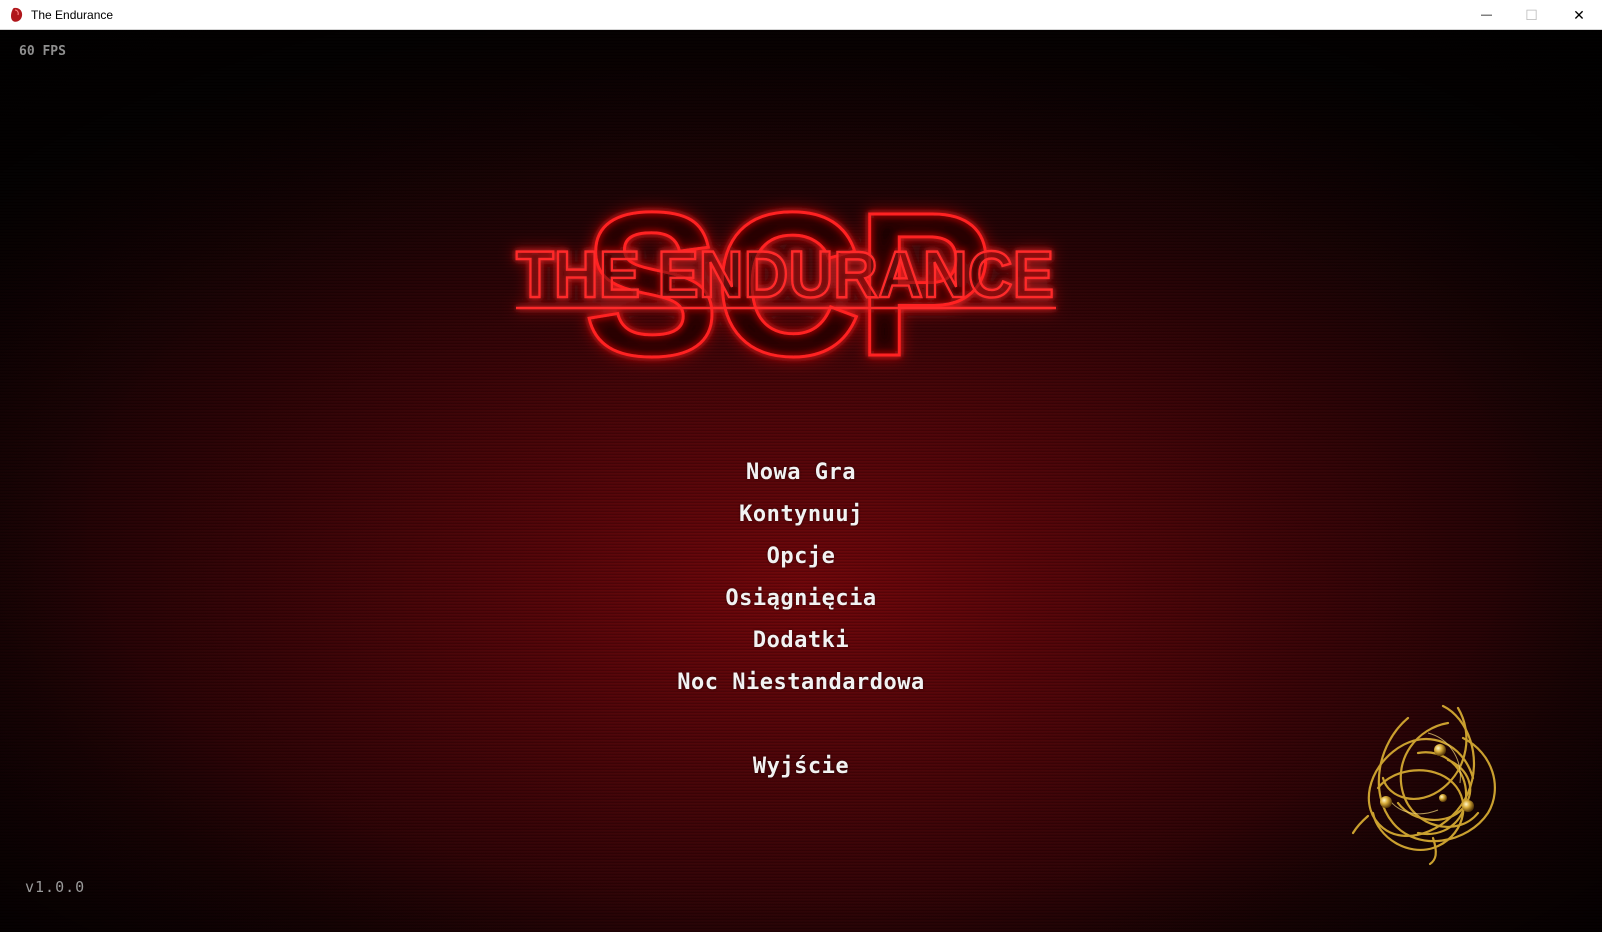 The height and width of the screenshot is (932, 1602). I want to click on close-button: ✕, so click(1579, 15).